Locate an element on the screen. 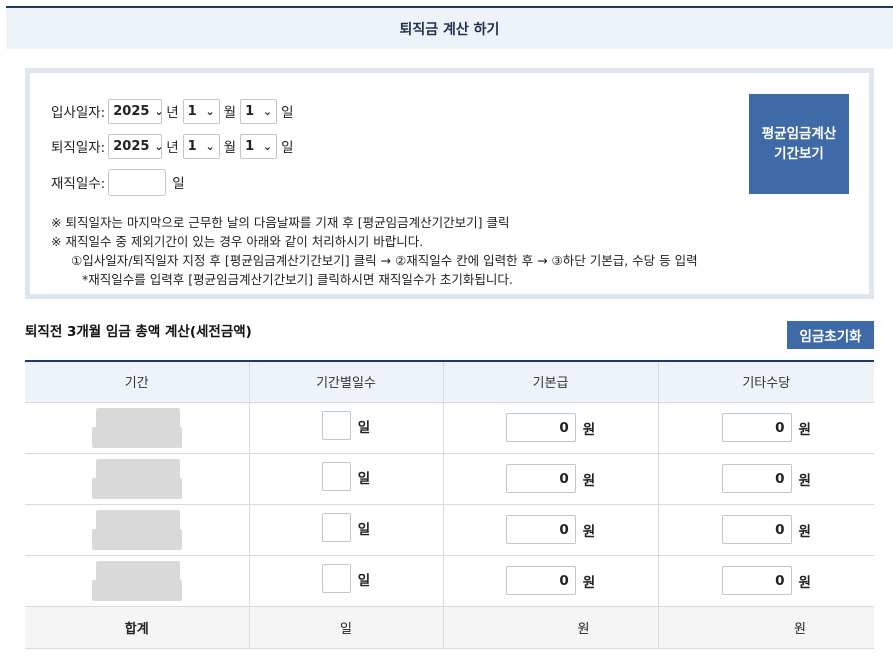 Image resolution: width=893 pixels, height=657 pixels. header-other-allowance: 기타수당 is located at coordinates (765, 382).